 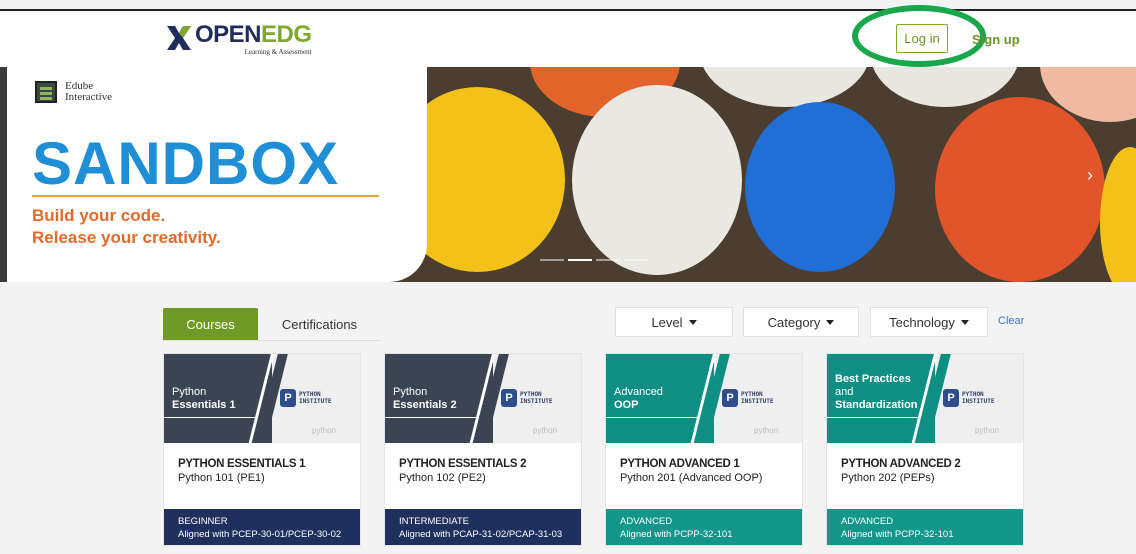 I want to click on course-level: INTERMEDIATE, so click(x=434, y=521).